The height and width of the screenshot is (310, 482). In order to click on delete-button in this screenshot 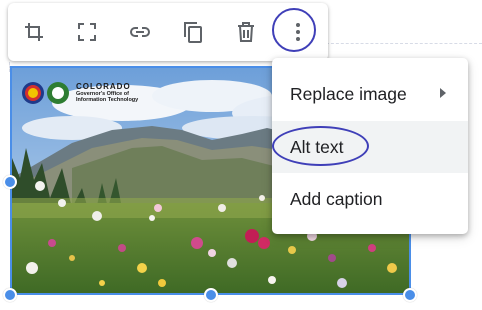, I will do `click(246, 32)`.